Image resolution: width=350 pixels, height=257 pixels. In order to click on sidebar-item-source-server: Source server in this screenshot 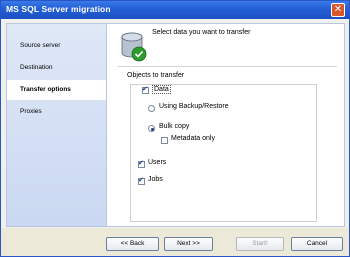, I will do `click(56, 46)`.